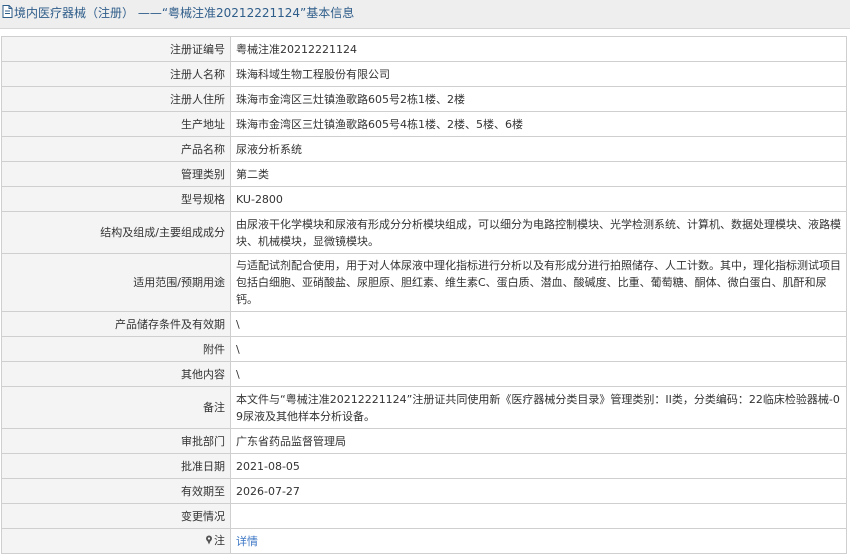  What do you see at coordinates (538, 466) in the screenshot?
I see `row-value: 2021-08-05` at bounding box center [538, 466].